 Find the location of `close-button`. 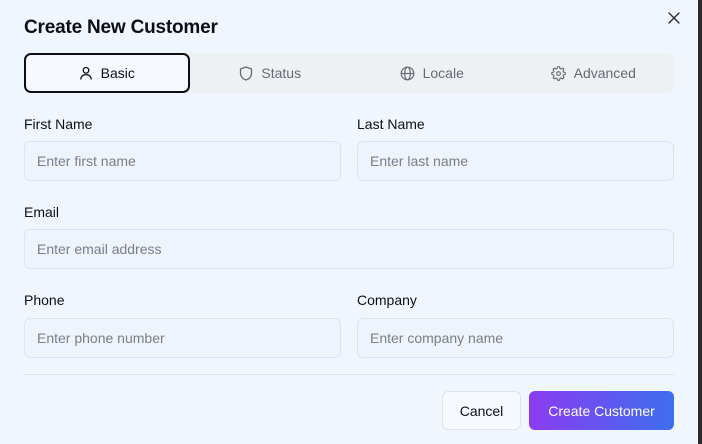

close-button is located at coordinates (674, 20).